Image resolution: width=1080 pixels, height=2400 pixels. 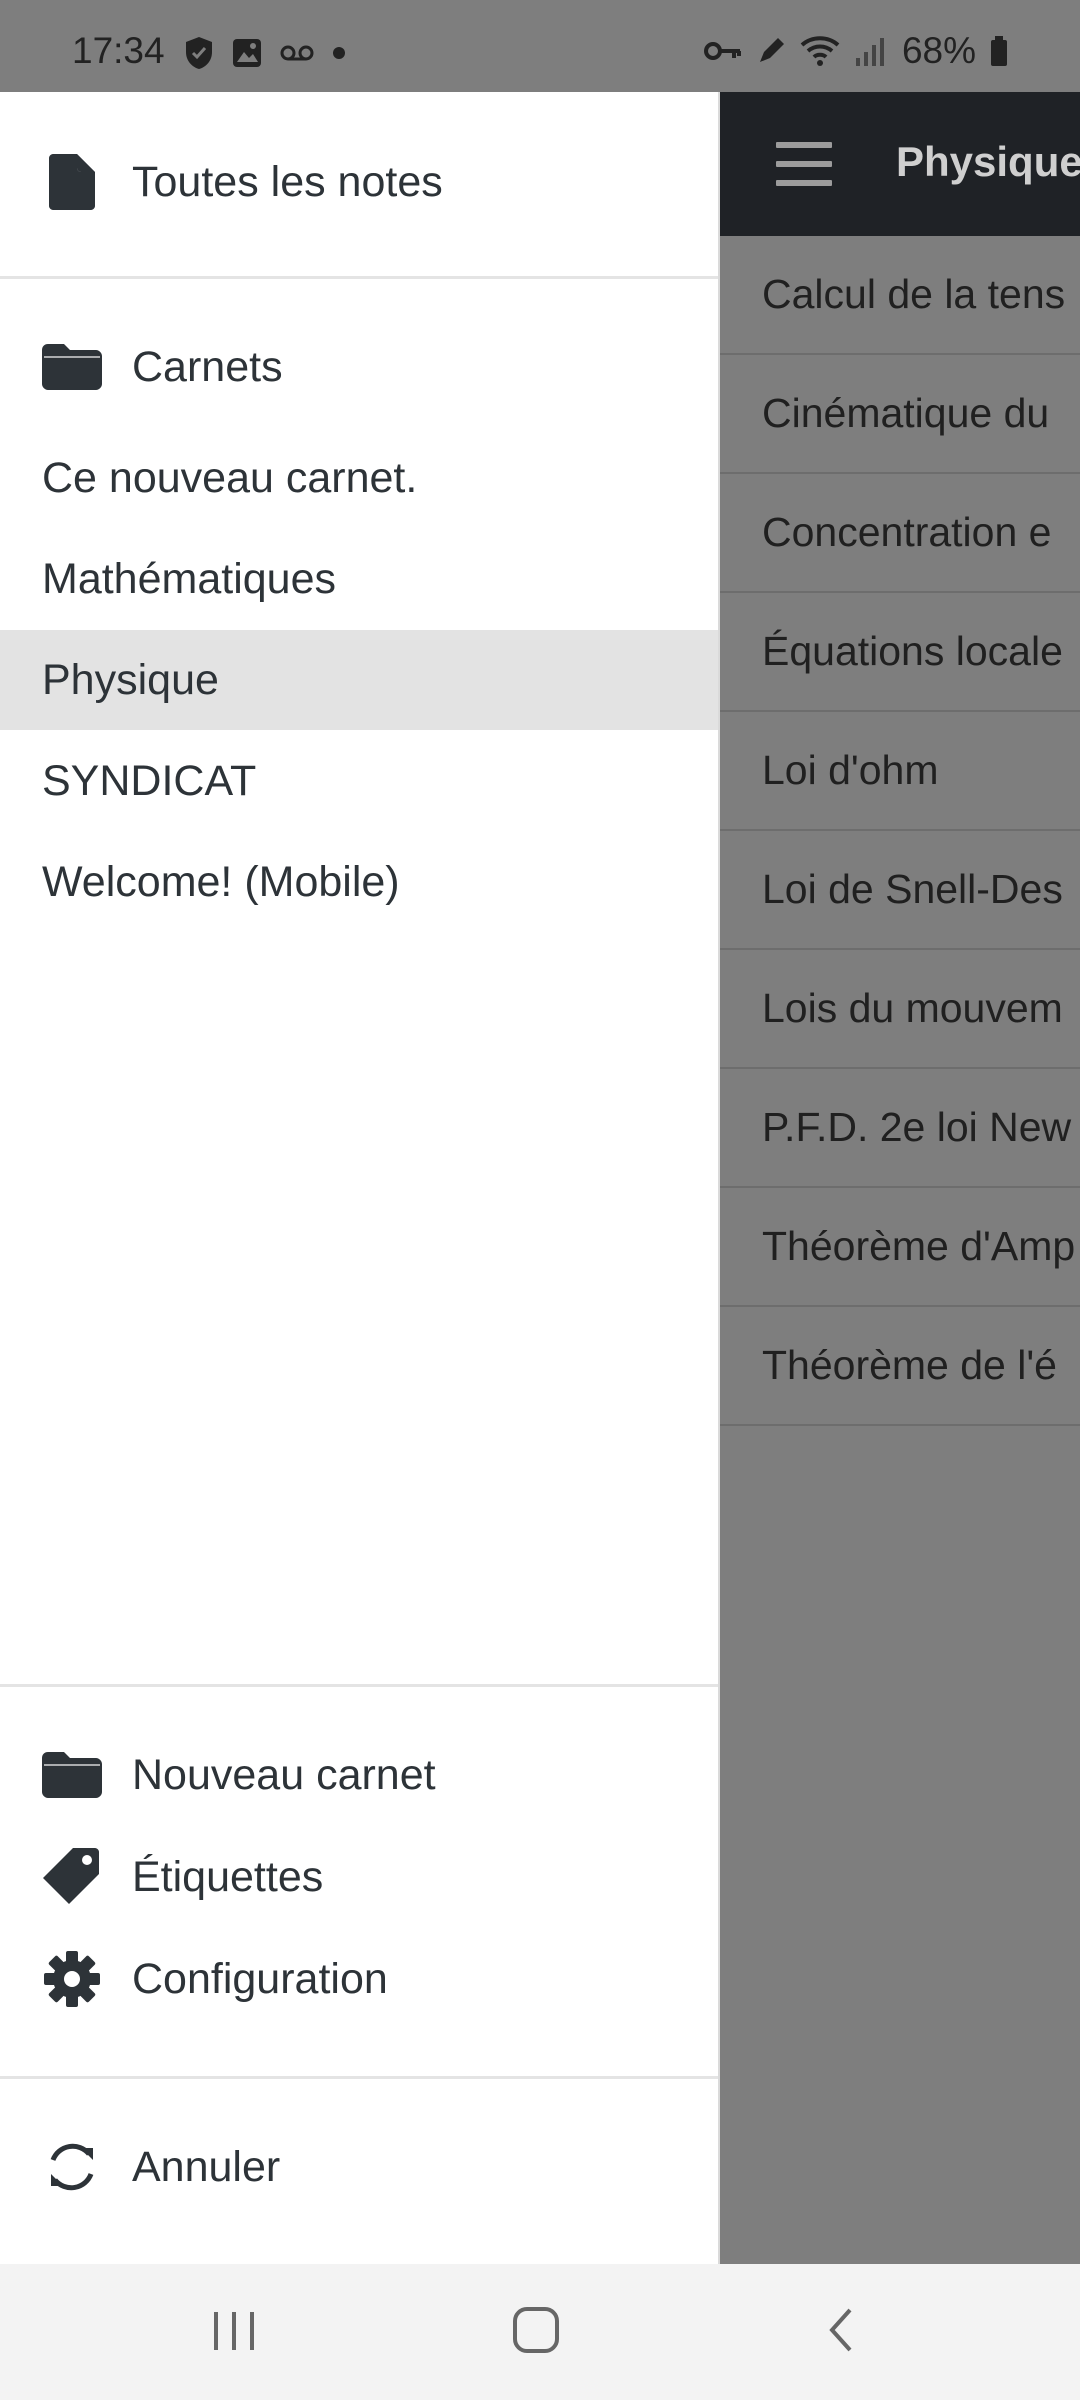 I want to click on gear-icon, so click(x=72, y=1979).